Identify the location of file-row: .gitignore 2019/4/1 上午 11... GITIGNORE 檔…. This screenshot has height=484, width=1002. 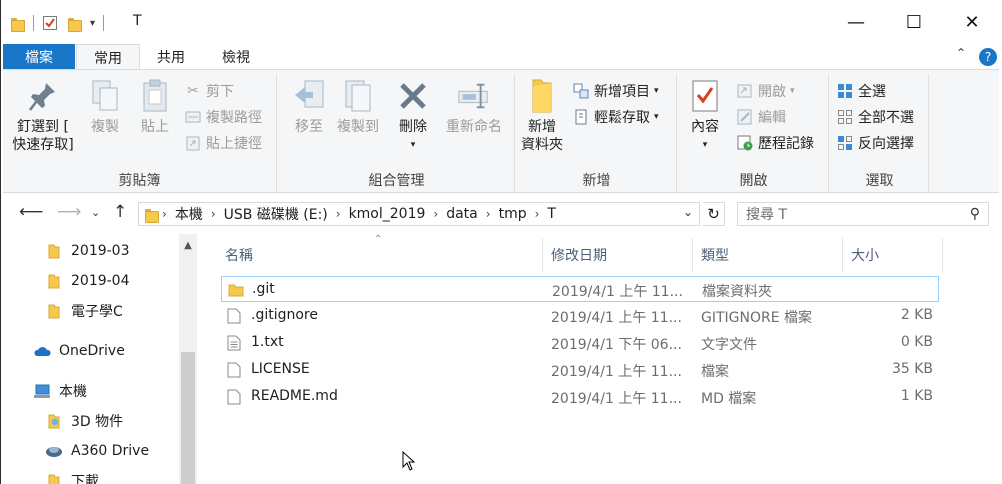
(580, 316).